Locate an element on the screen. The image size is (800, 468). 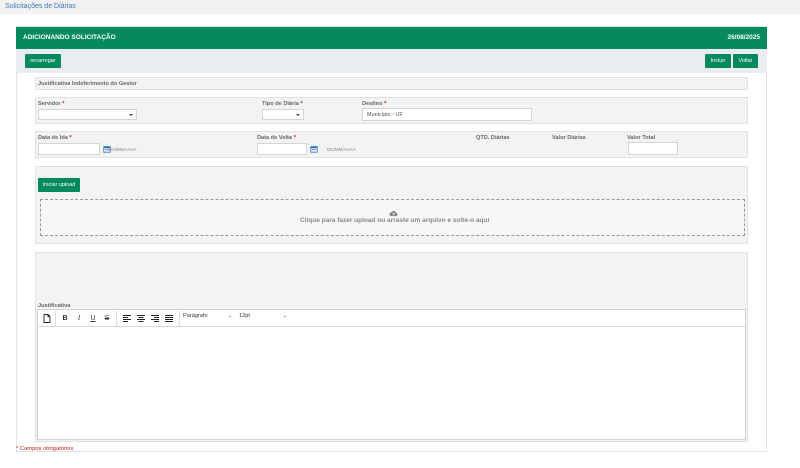
underline-icon: U is located at coordinates (93, 318).